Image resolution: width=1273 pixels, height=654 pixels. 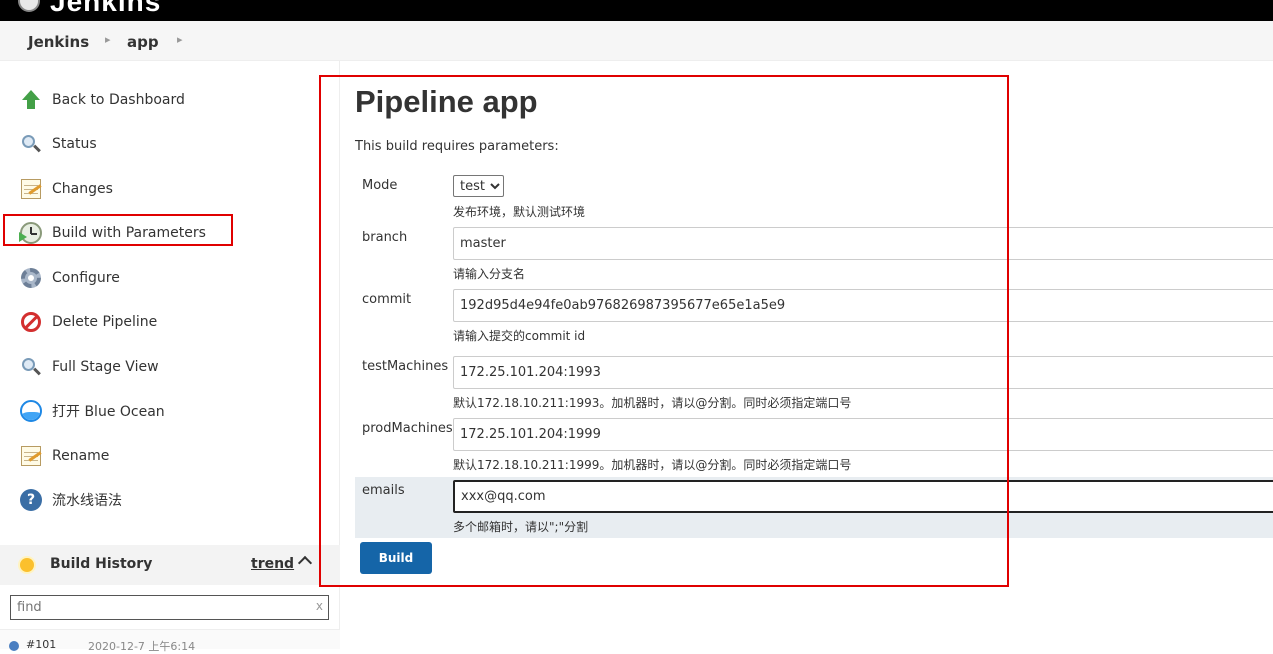 What do you see at coordinates (272, 564) in the screenshot?
I see `trend-link: trend` at bounding box center [272, 564].